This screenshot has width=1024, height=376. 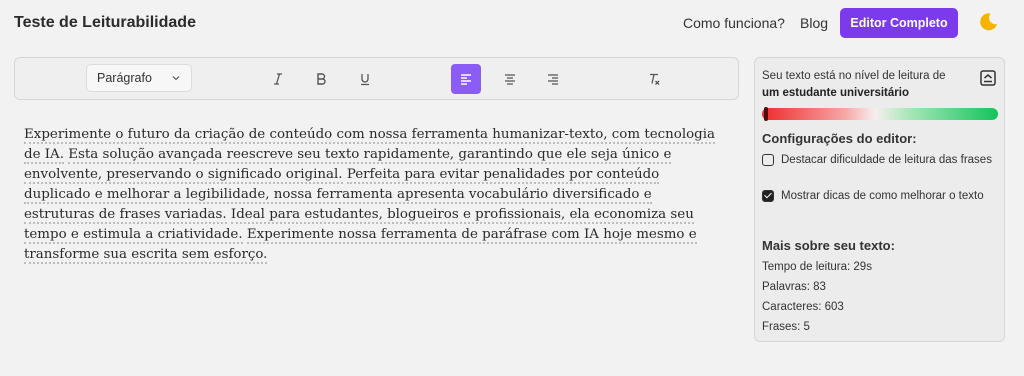 I want to click on align-right-icon, so click(x=553, y=79).